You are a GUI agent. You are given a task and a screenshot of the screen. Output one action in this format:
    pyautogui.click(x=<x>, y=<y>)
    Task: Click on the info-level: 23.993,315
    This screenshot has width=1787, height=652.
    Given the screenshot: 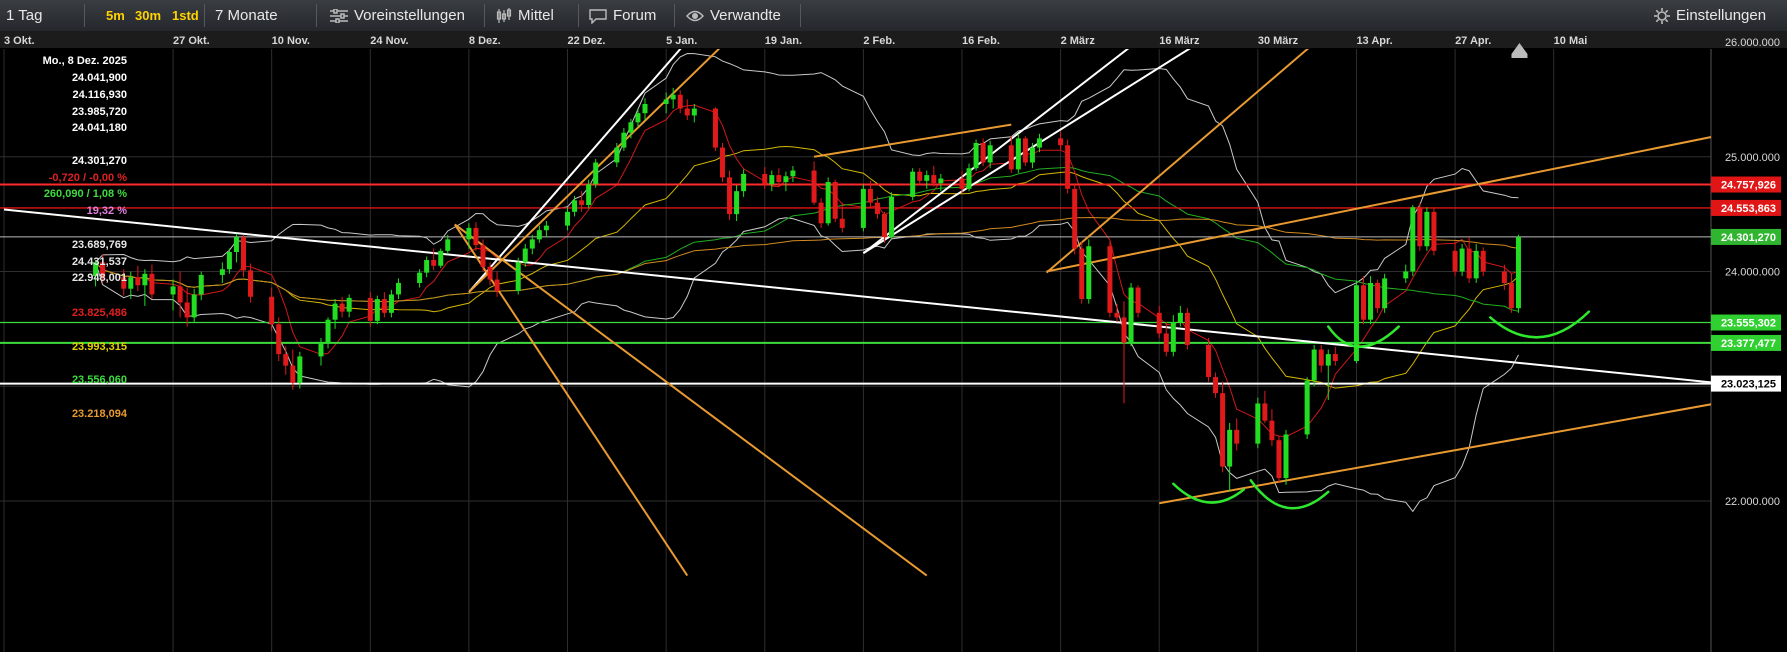 What is the action you would take?
    pyautogui.click(x=99, y=347)
    